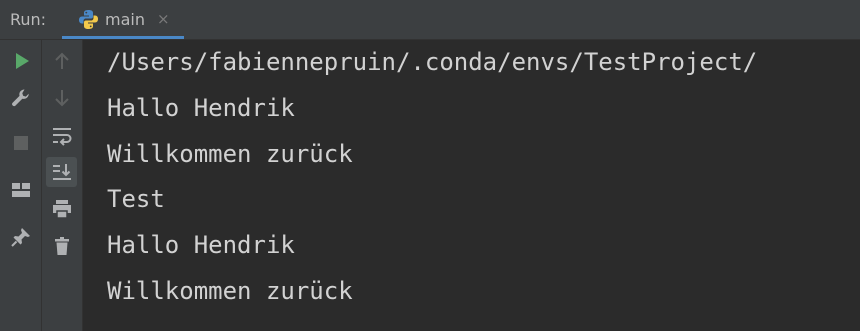 The width and height of the screenshot is (860, 331). Describe the element at coordinates (62, 172) in the screenshot. I see `scroll-to-end-icon` at that location.